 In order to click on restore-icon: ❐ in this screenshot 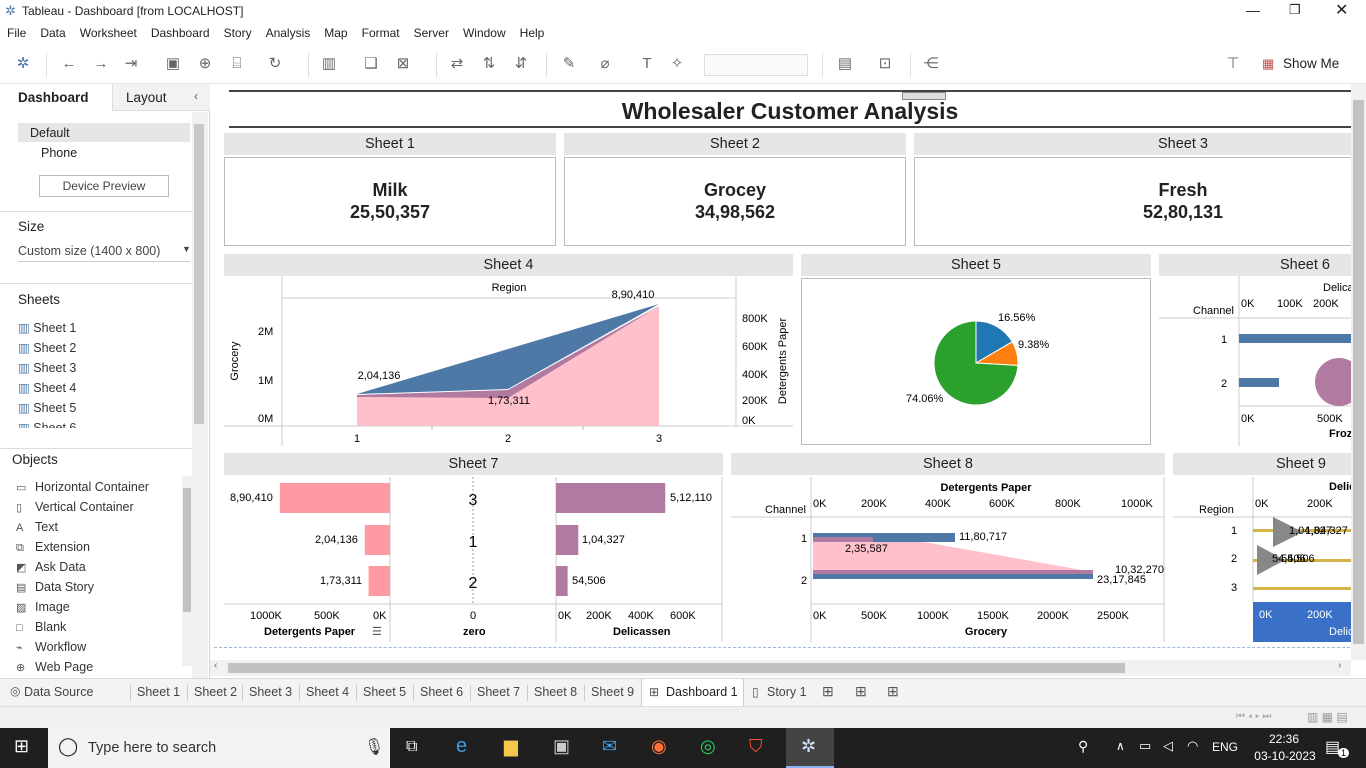, I will do `click(1295, 10)`.